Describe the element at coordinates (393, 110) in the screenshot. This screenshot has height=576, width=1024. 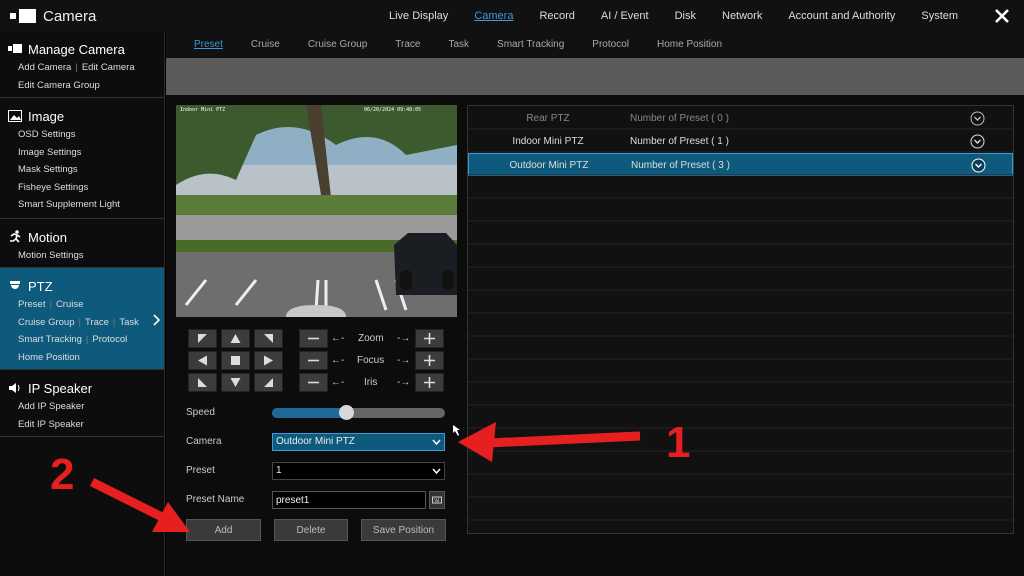
I see `video-timestamp: 06/20/2024 09:48:05` at that location.